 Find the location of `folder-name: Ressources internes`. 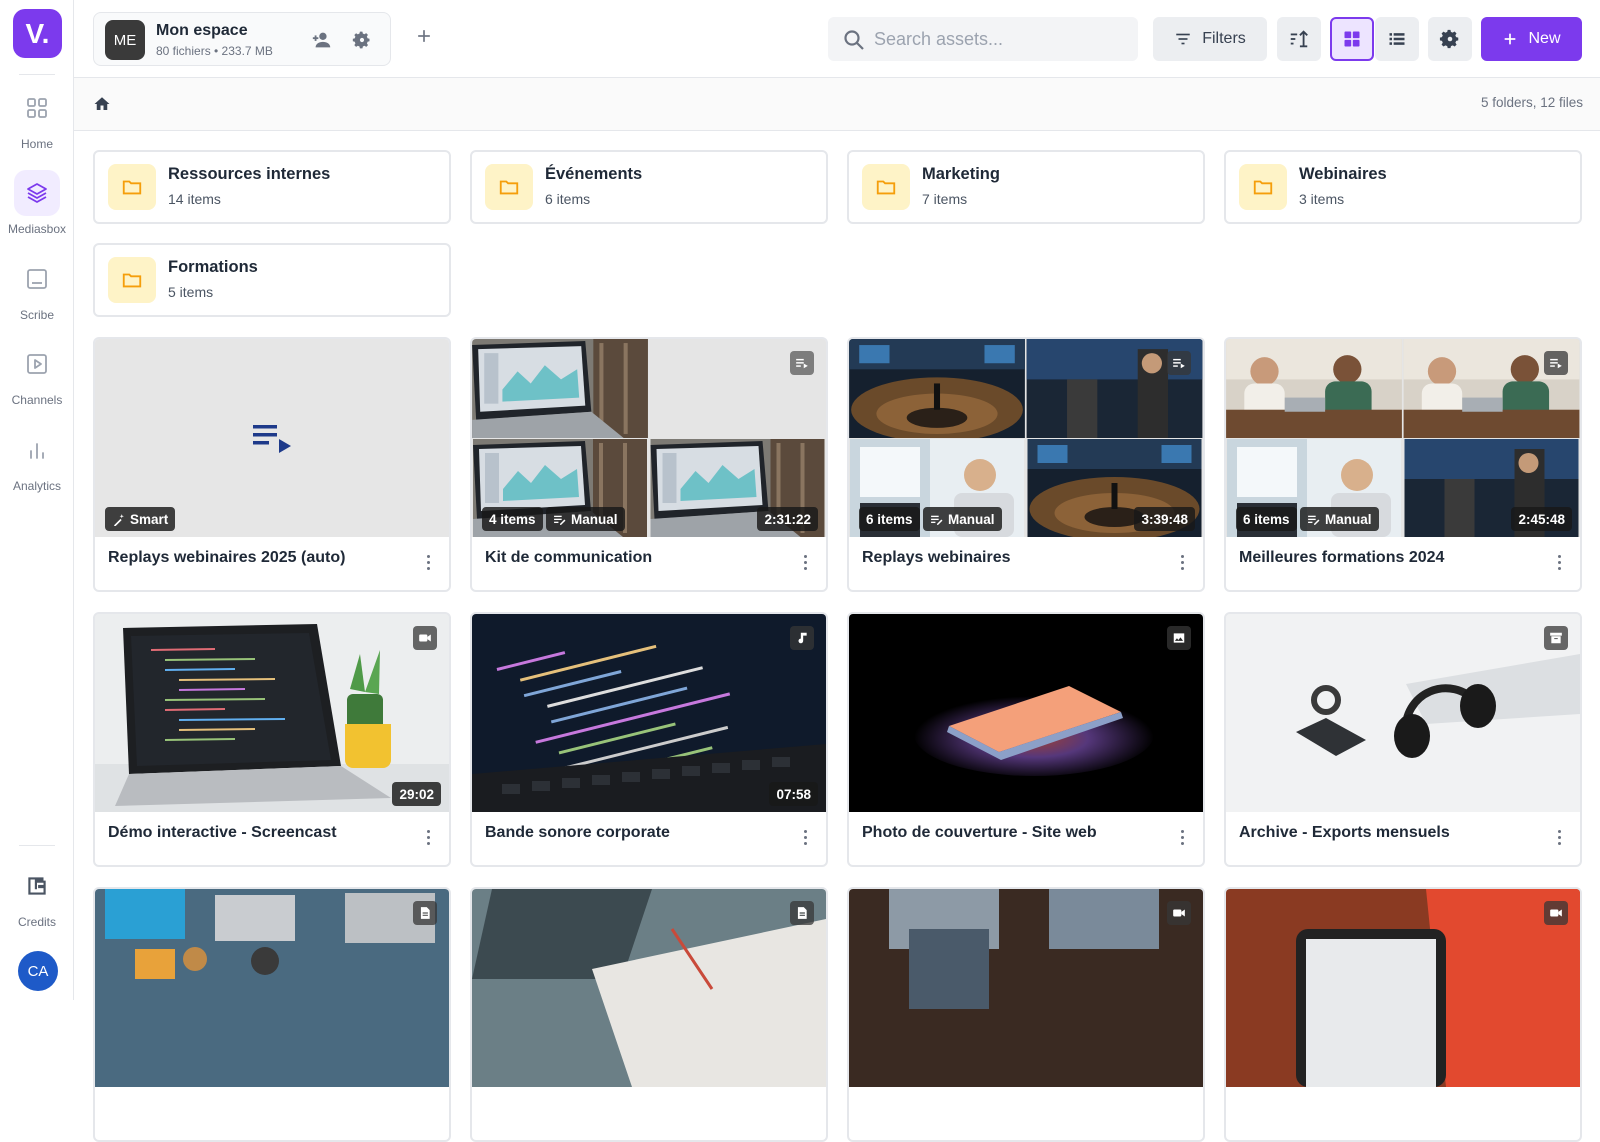

folder-name: Ressources internes is located at coordinates (249, 174).